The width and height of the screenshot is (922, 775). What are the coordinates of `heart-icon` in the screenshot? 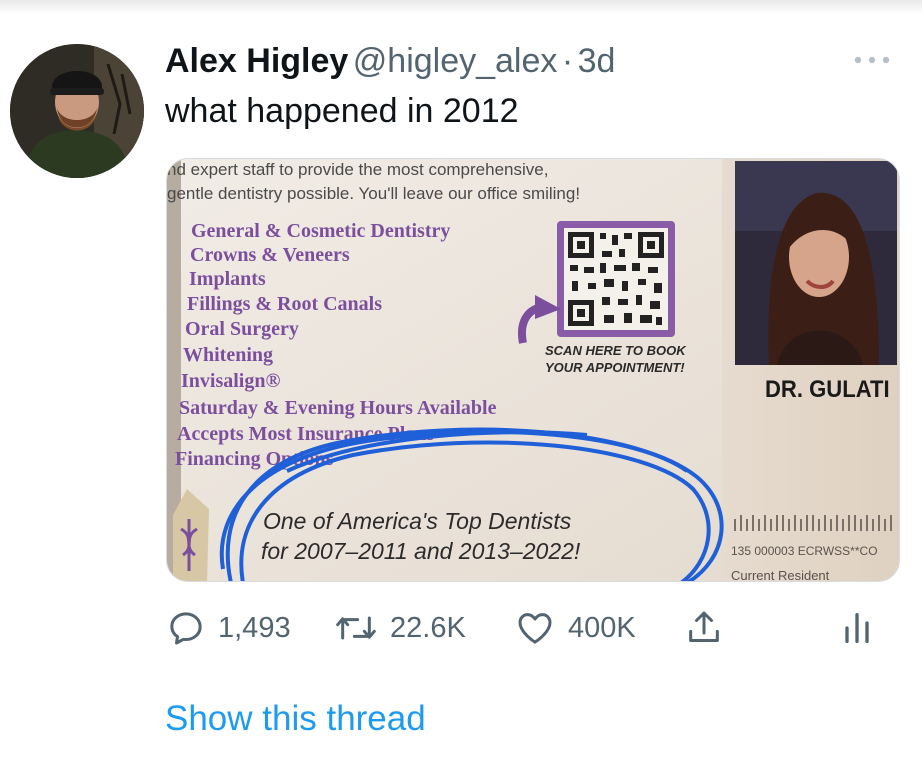 It's located at (535, 628).